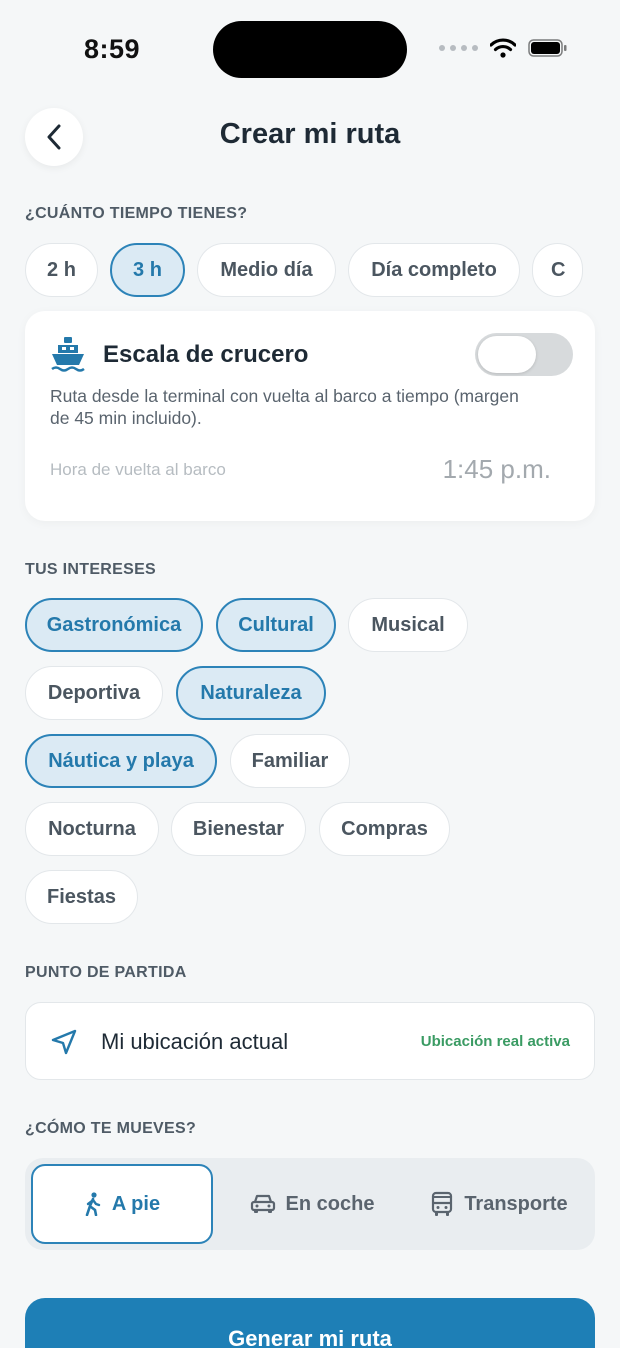  I want to click on walking-icon, so click(93, 1204).